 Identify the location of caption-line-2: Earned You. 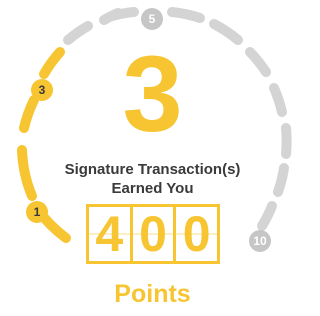
(152, 188).